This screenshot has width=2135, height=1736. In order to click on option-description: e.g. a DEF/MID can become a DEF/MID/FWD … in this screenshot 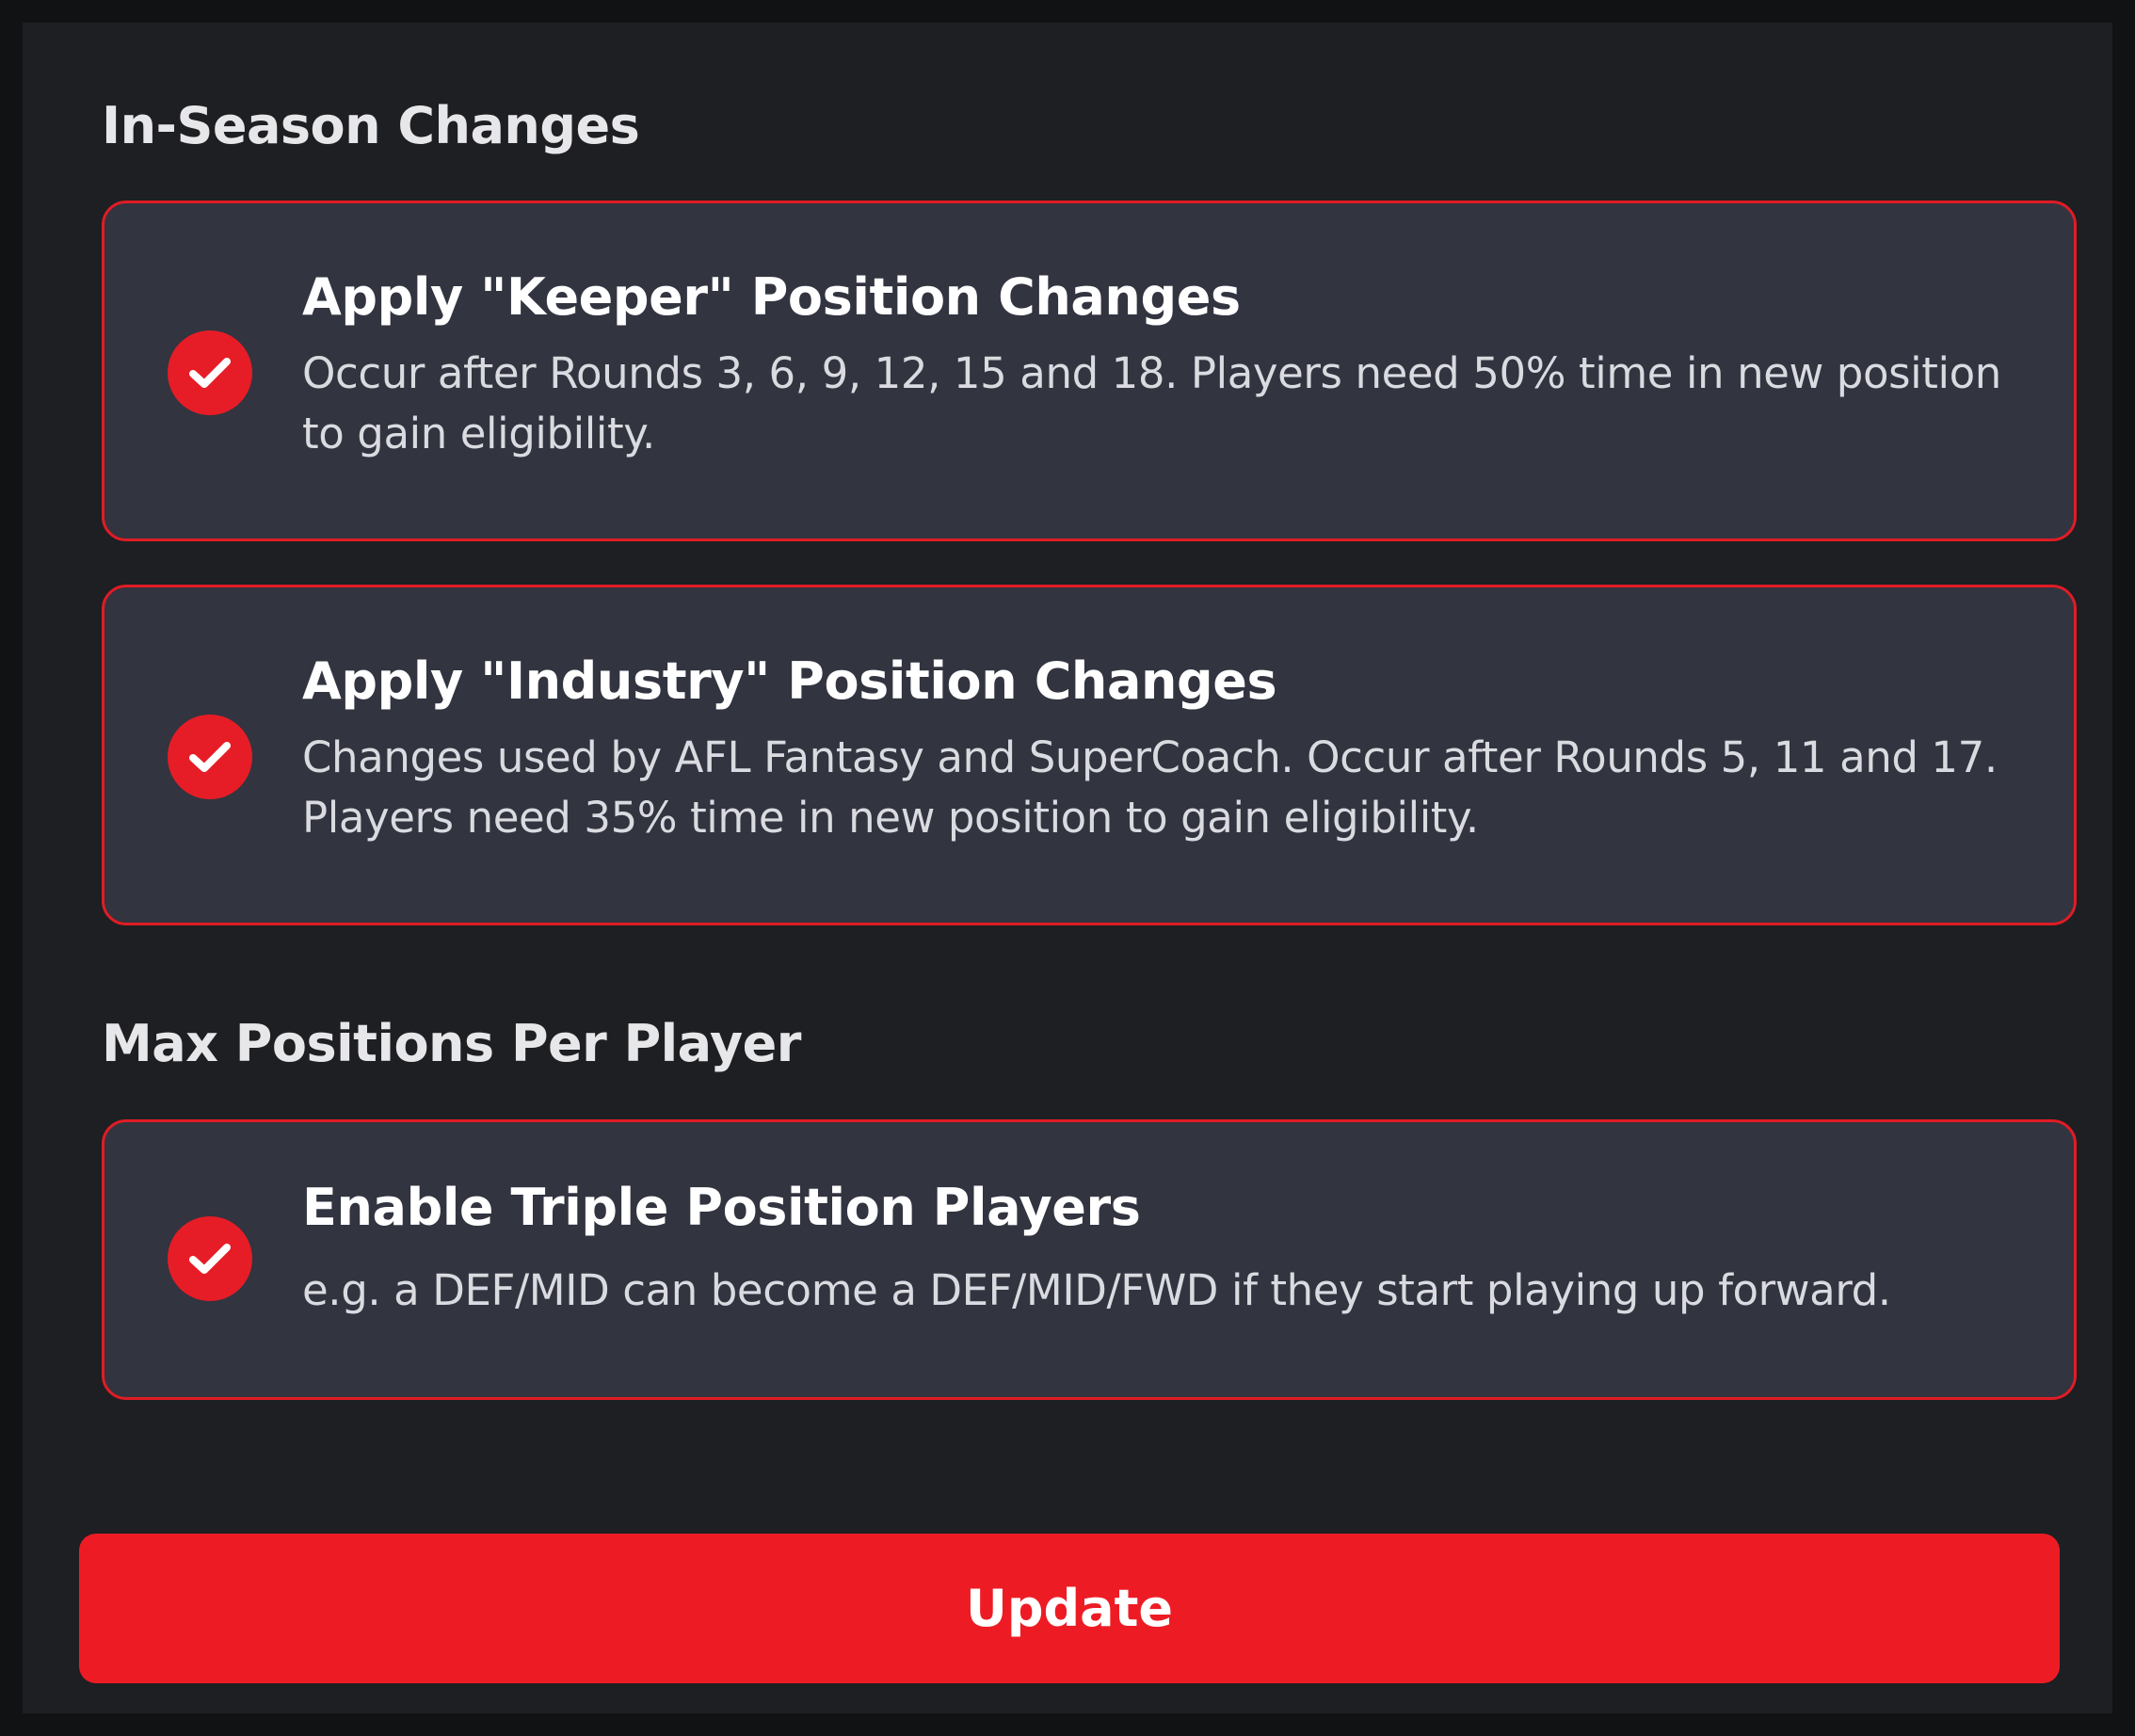, I will do `click(1096, 1290)`.